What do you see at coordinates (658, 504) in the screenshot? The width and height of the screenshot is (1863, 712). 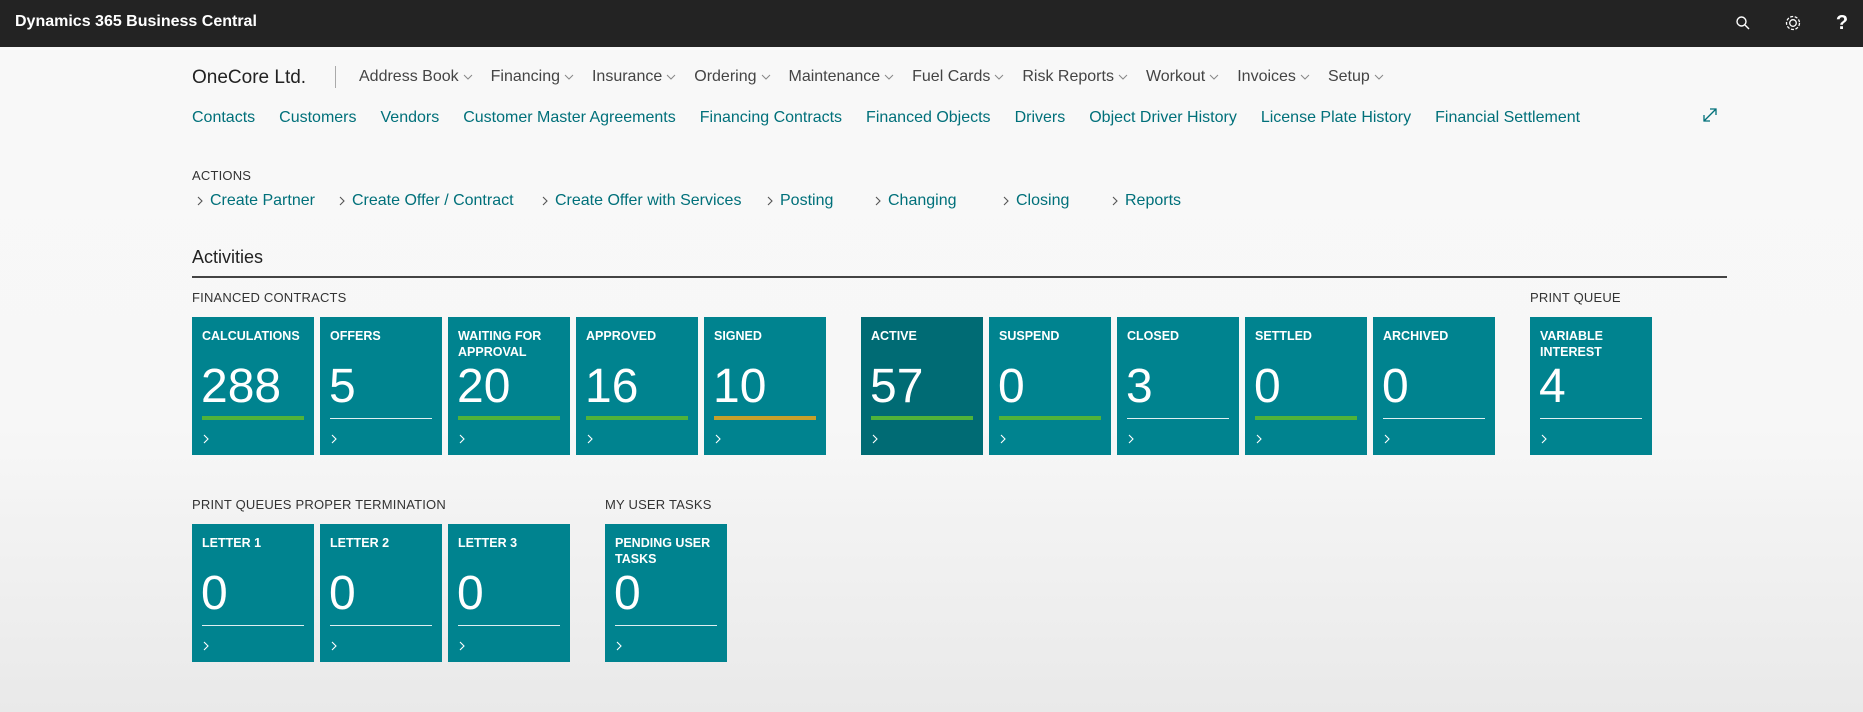 I see `group-label-my-user-tasks: MY USER TASKS` at bounding box center [658, 504].